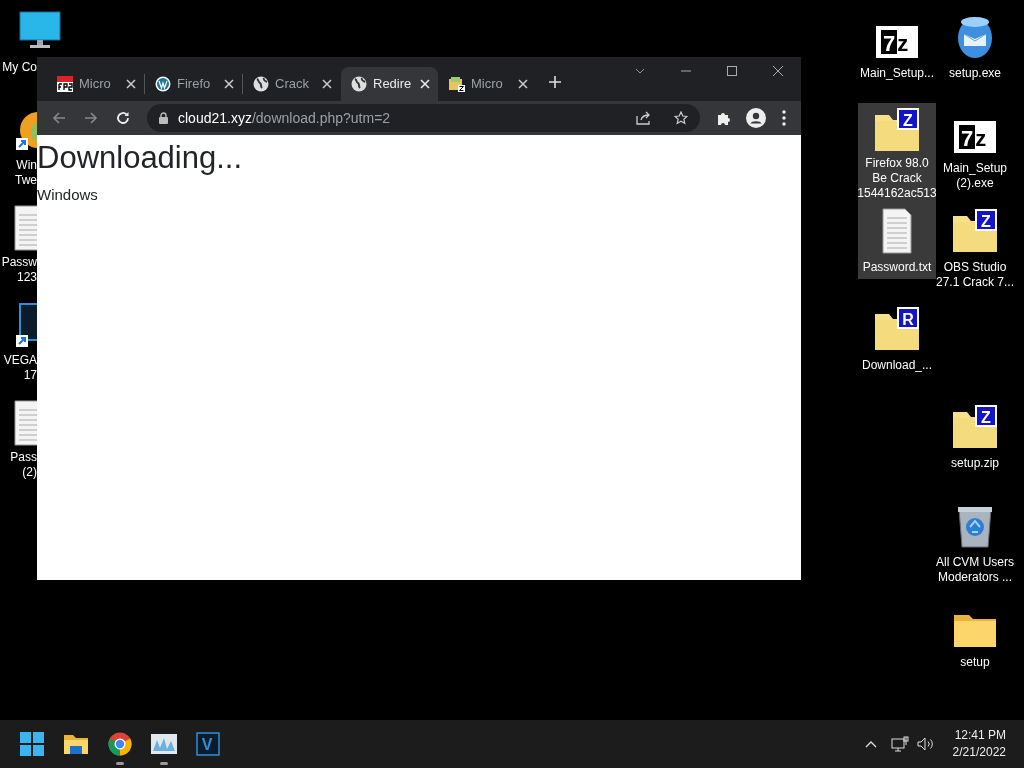 The image size is (1024, 768). I want to click on desktop-icon: Z Firefox 98.0 Be Crack 1544162ac513, so click(897, 152).